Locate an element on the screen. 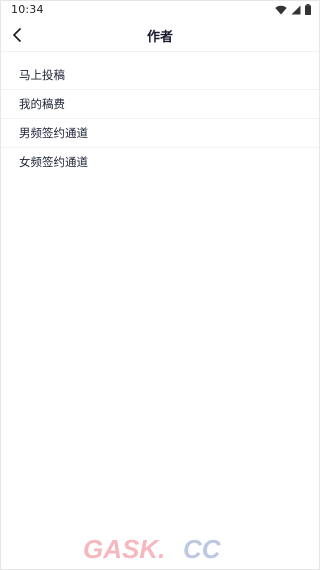 The height and width of the screenshot is (570, 320). menu-item-label: 马上投稿 is located at coordinates (42, 75).